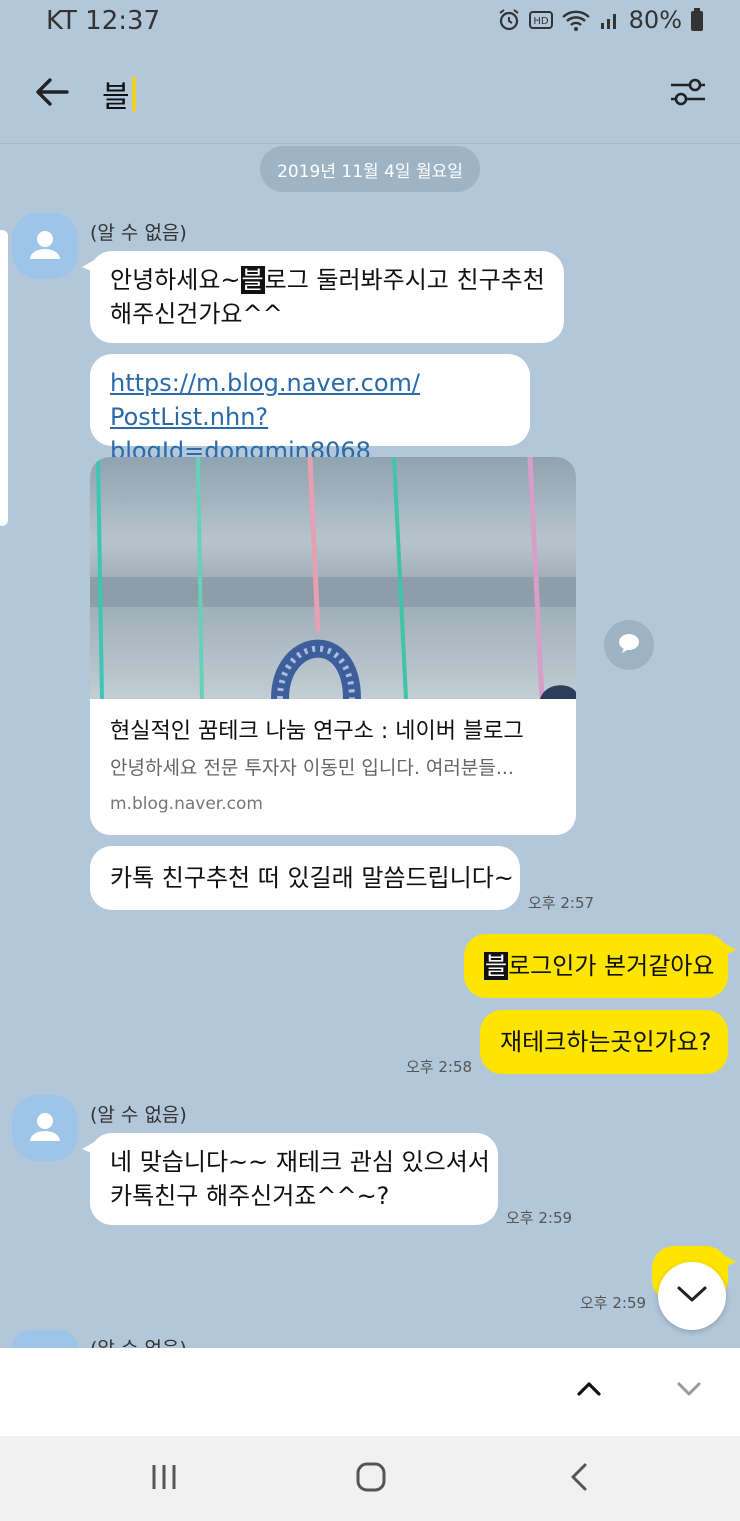 The height and width of the screenshot is (1521, 740). Describe the element at coordinates (103, 21) in the screenshot. I see `carrier-time: KT 12:37` at that location.